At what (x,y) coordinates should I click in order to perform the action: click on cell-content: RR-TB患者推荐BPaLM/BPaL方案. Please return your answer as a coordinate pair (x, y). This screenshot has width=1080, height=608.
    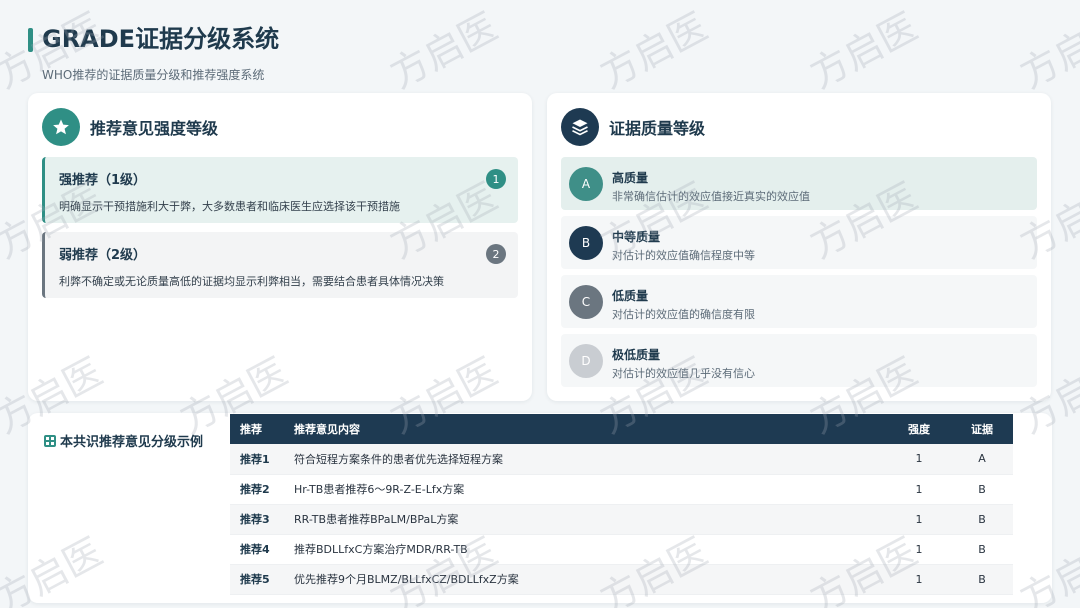
    Looking at the image, I should click on (585, 519).